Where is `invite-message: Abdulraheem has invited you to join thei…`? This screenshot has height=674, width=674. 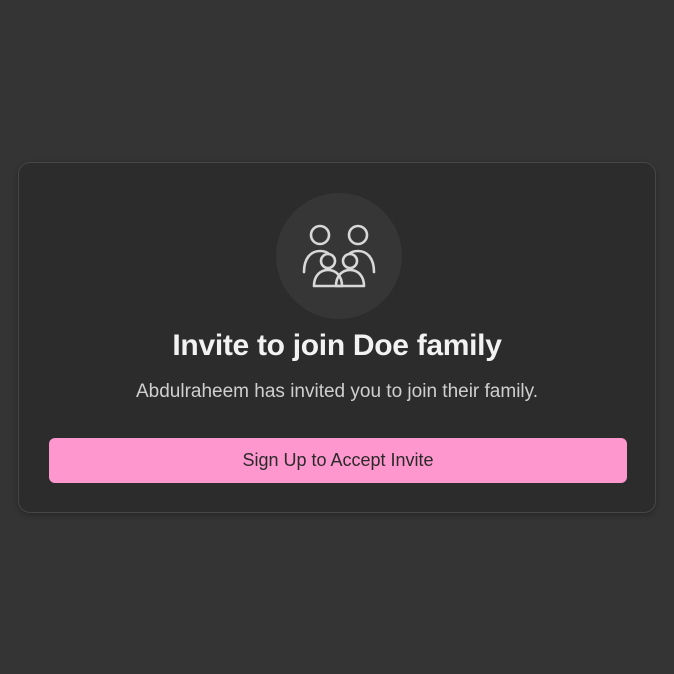 invite-message: Abdulraheem has invited you to join thei… is located at coordinates (337, 391).